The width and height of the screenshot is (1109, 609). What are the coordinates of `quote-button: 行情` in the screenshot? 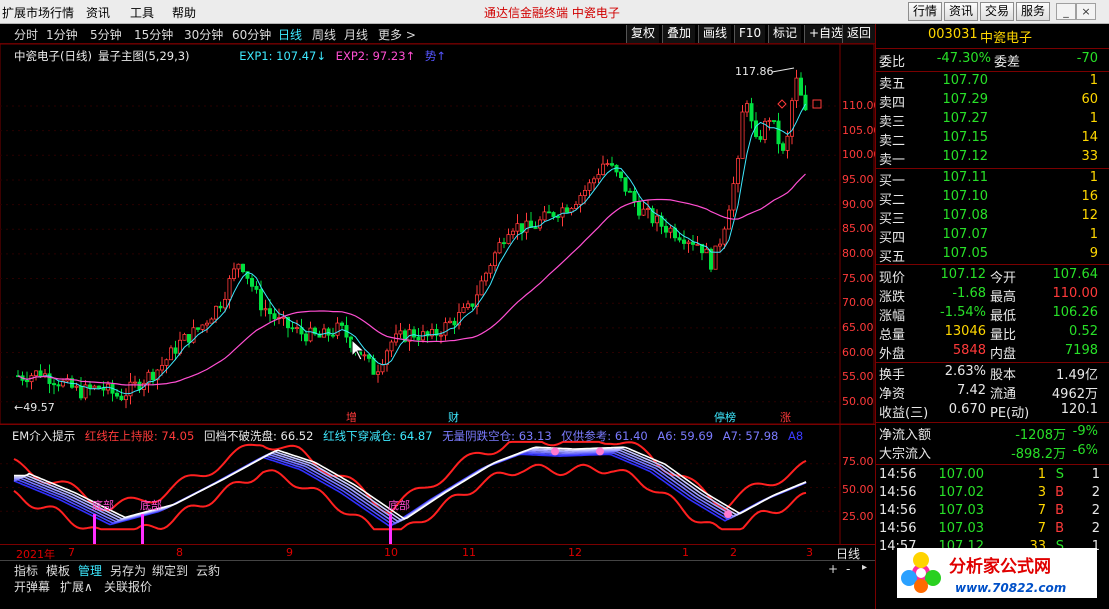 It's located at (925, 11).